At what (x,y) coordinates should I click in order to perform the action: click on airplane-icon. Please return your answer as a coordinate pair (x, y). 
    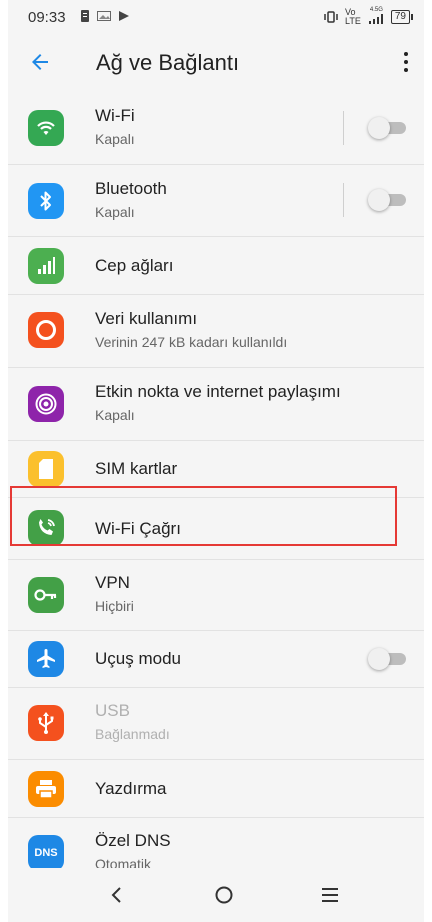
    Looking at the image, I should click on (46, 659).